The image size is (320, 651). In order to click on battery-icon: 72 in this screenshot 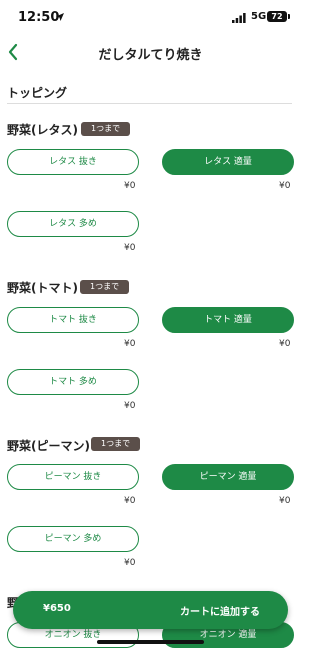, I will do `click(277, 16)`.